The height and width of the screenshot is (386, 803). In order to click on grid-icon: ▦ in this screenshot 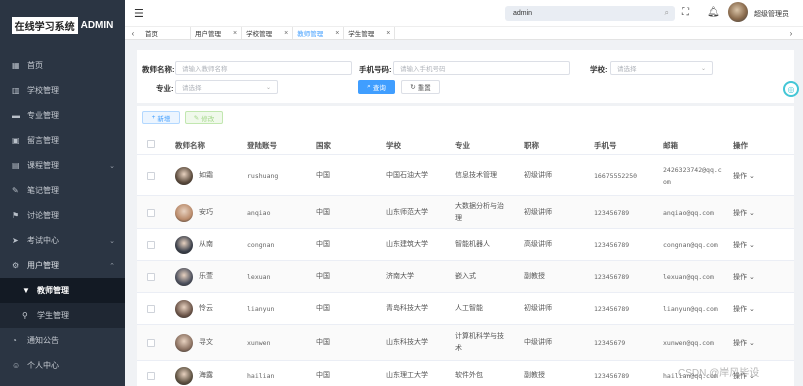, I will do `click(16, 65)`.